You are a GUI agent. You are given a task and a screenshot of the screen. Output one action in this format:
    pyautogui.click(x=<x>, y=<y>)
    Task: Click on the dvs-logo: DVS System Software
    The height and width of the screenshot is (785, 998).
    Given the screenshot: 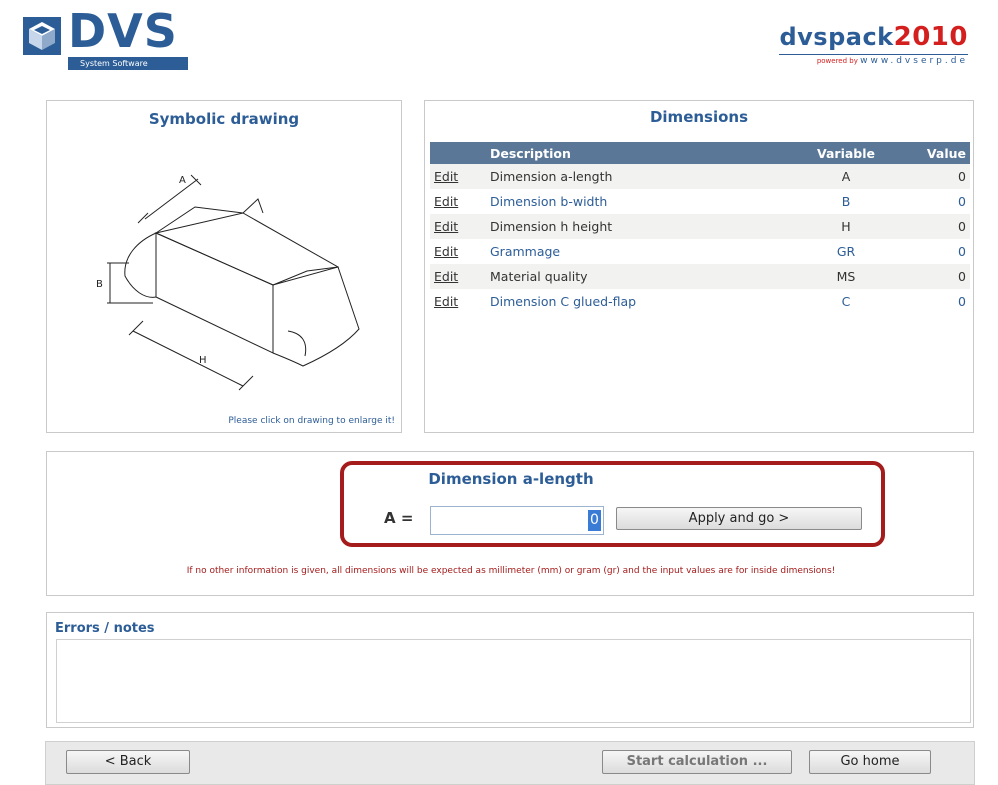 What is the action you would take?
    pyautogui.click(x=105, y=39)
    